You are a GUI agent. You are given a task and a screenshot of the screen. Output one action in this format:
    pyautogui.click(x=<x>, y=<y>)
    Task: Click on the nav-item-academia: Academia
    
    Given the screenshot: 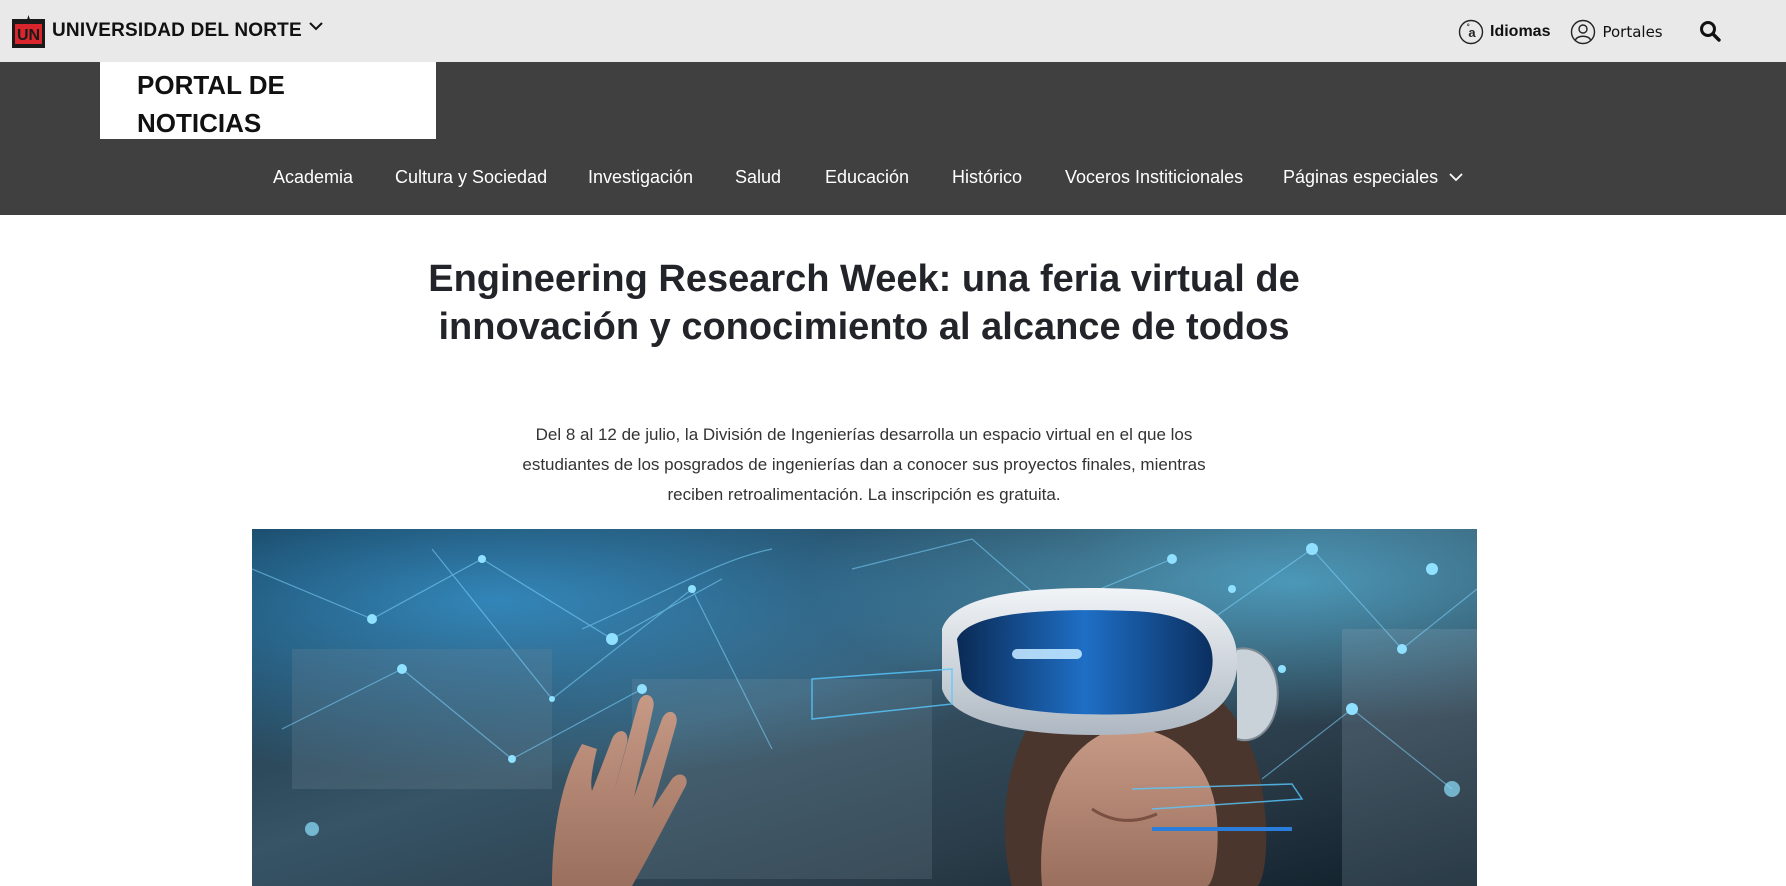 What is the action you would take?
    pyautogui.click(x=313, y=177)
    